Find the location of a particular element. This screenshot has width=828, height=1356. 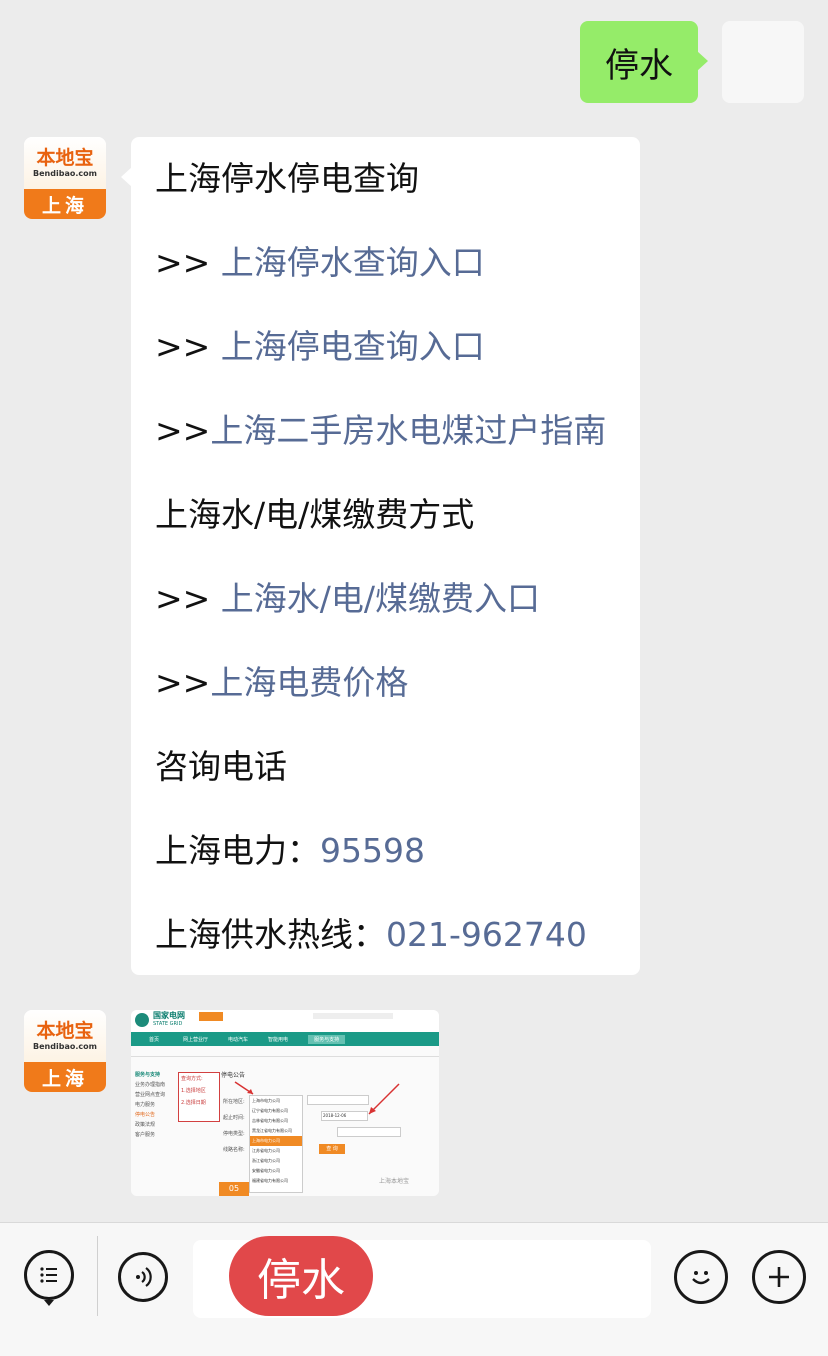

state-grid-logo-icon is located at coordinates (142, 1020).